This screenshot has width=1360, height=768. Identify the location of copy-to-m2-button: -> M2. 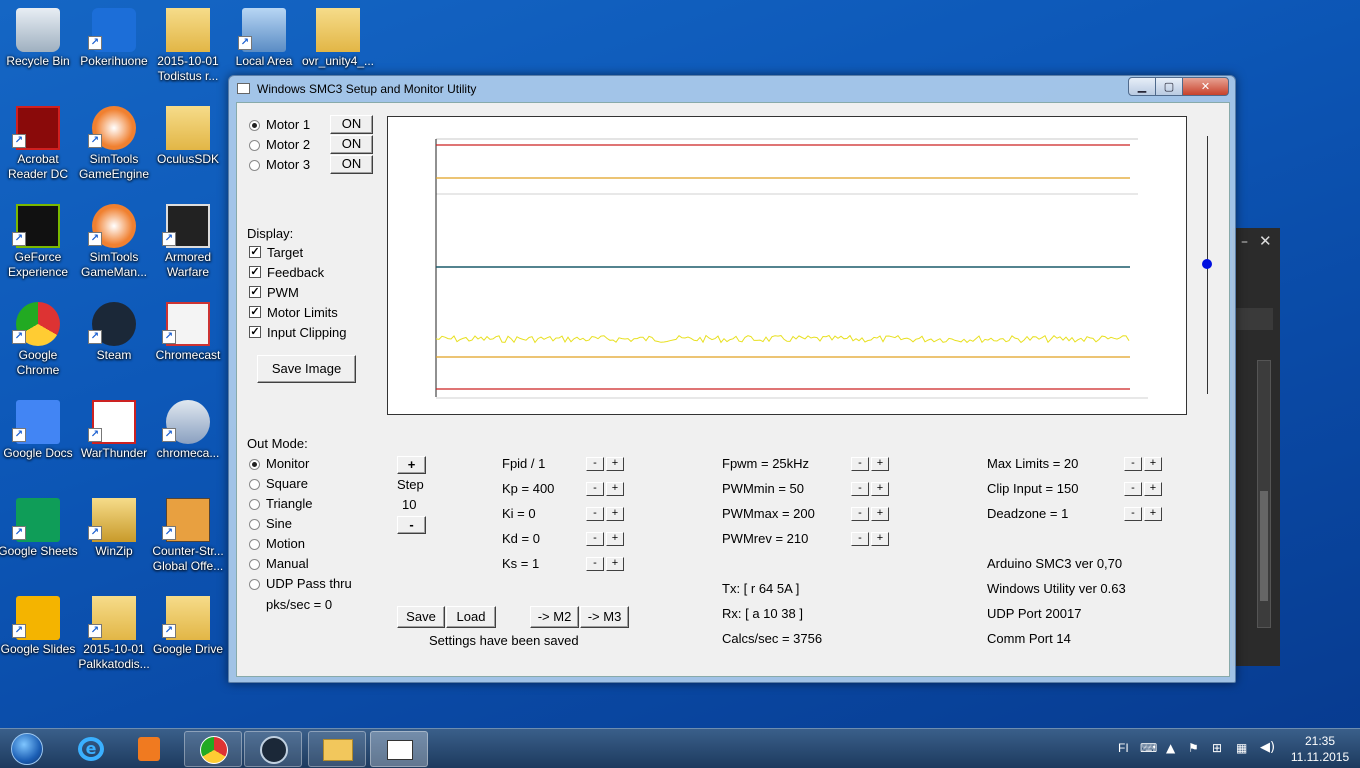
(554, 617).